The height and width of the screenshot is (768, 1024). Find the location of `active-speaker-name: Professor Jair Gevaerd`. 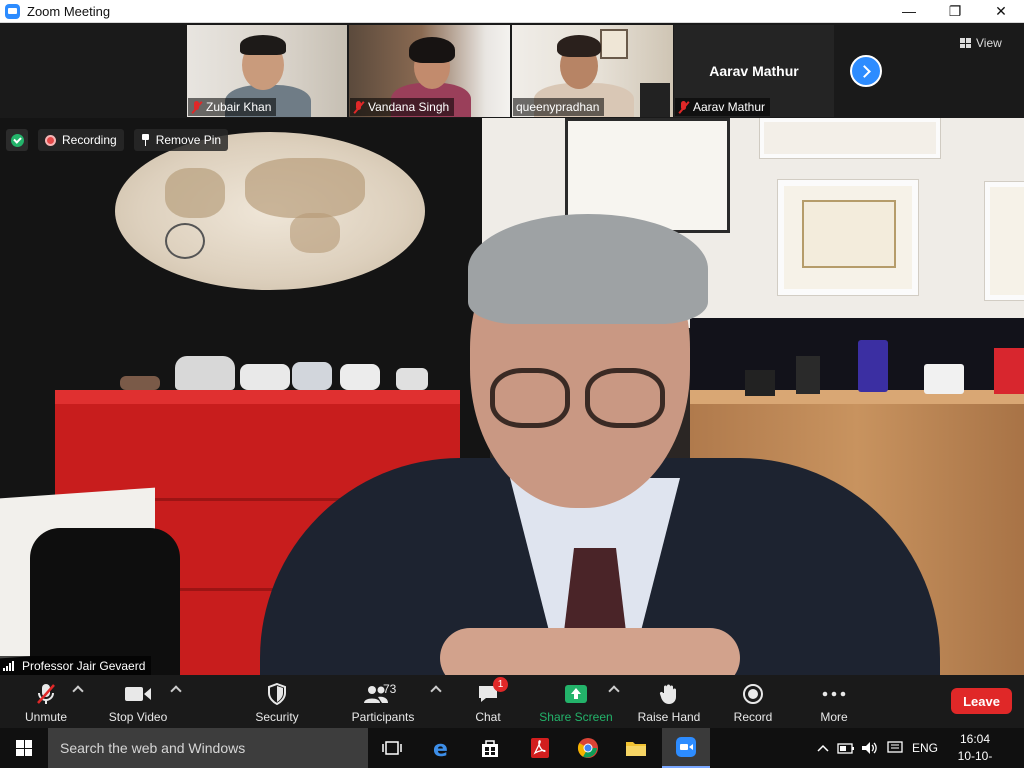

active-speaker-name: Professor Jair Gevaerd is located at coordinates (84, 665).